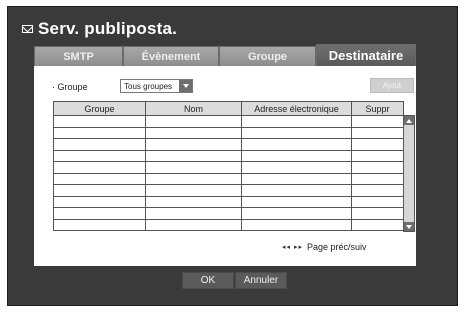  What do you see at coordinates (337, 247) in the screenshot?
I see `page-prev-next-label: Page préc/suiv` at bounding box center [337, 247].